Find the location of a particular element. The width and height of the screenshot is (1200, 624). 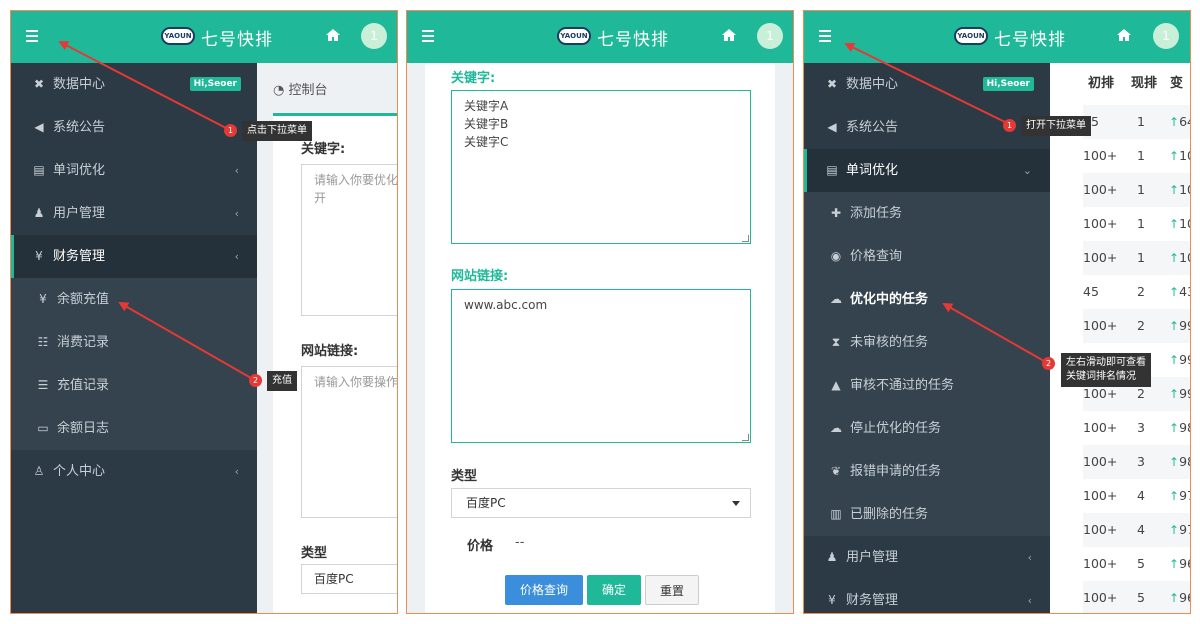

table-row: 100+ 3 ↑98 is located at coordinates (1136, 428).